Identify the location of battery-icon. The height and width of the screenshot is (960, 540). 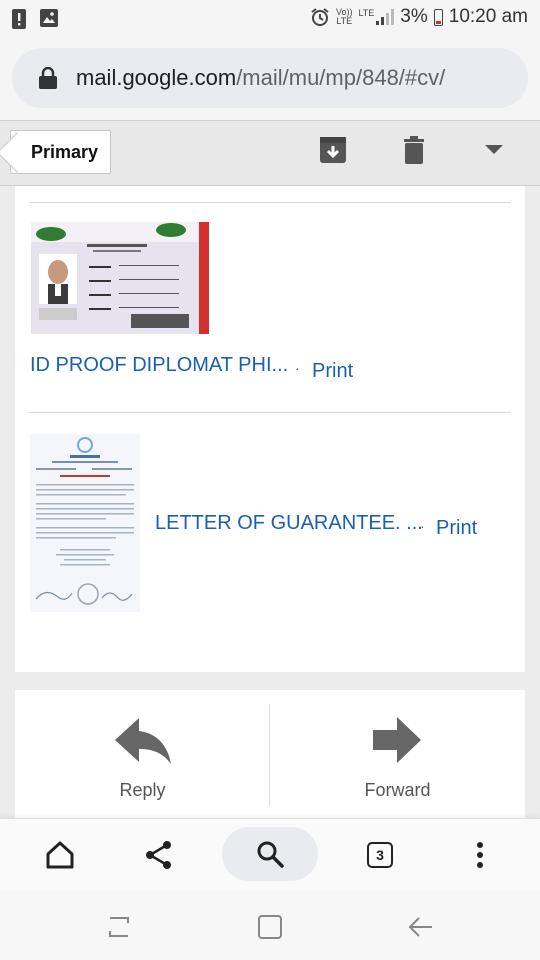
(438, 17).